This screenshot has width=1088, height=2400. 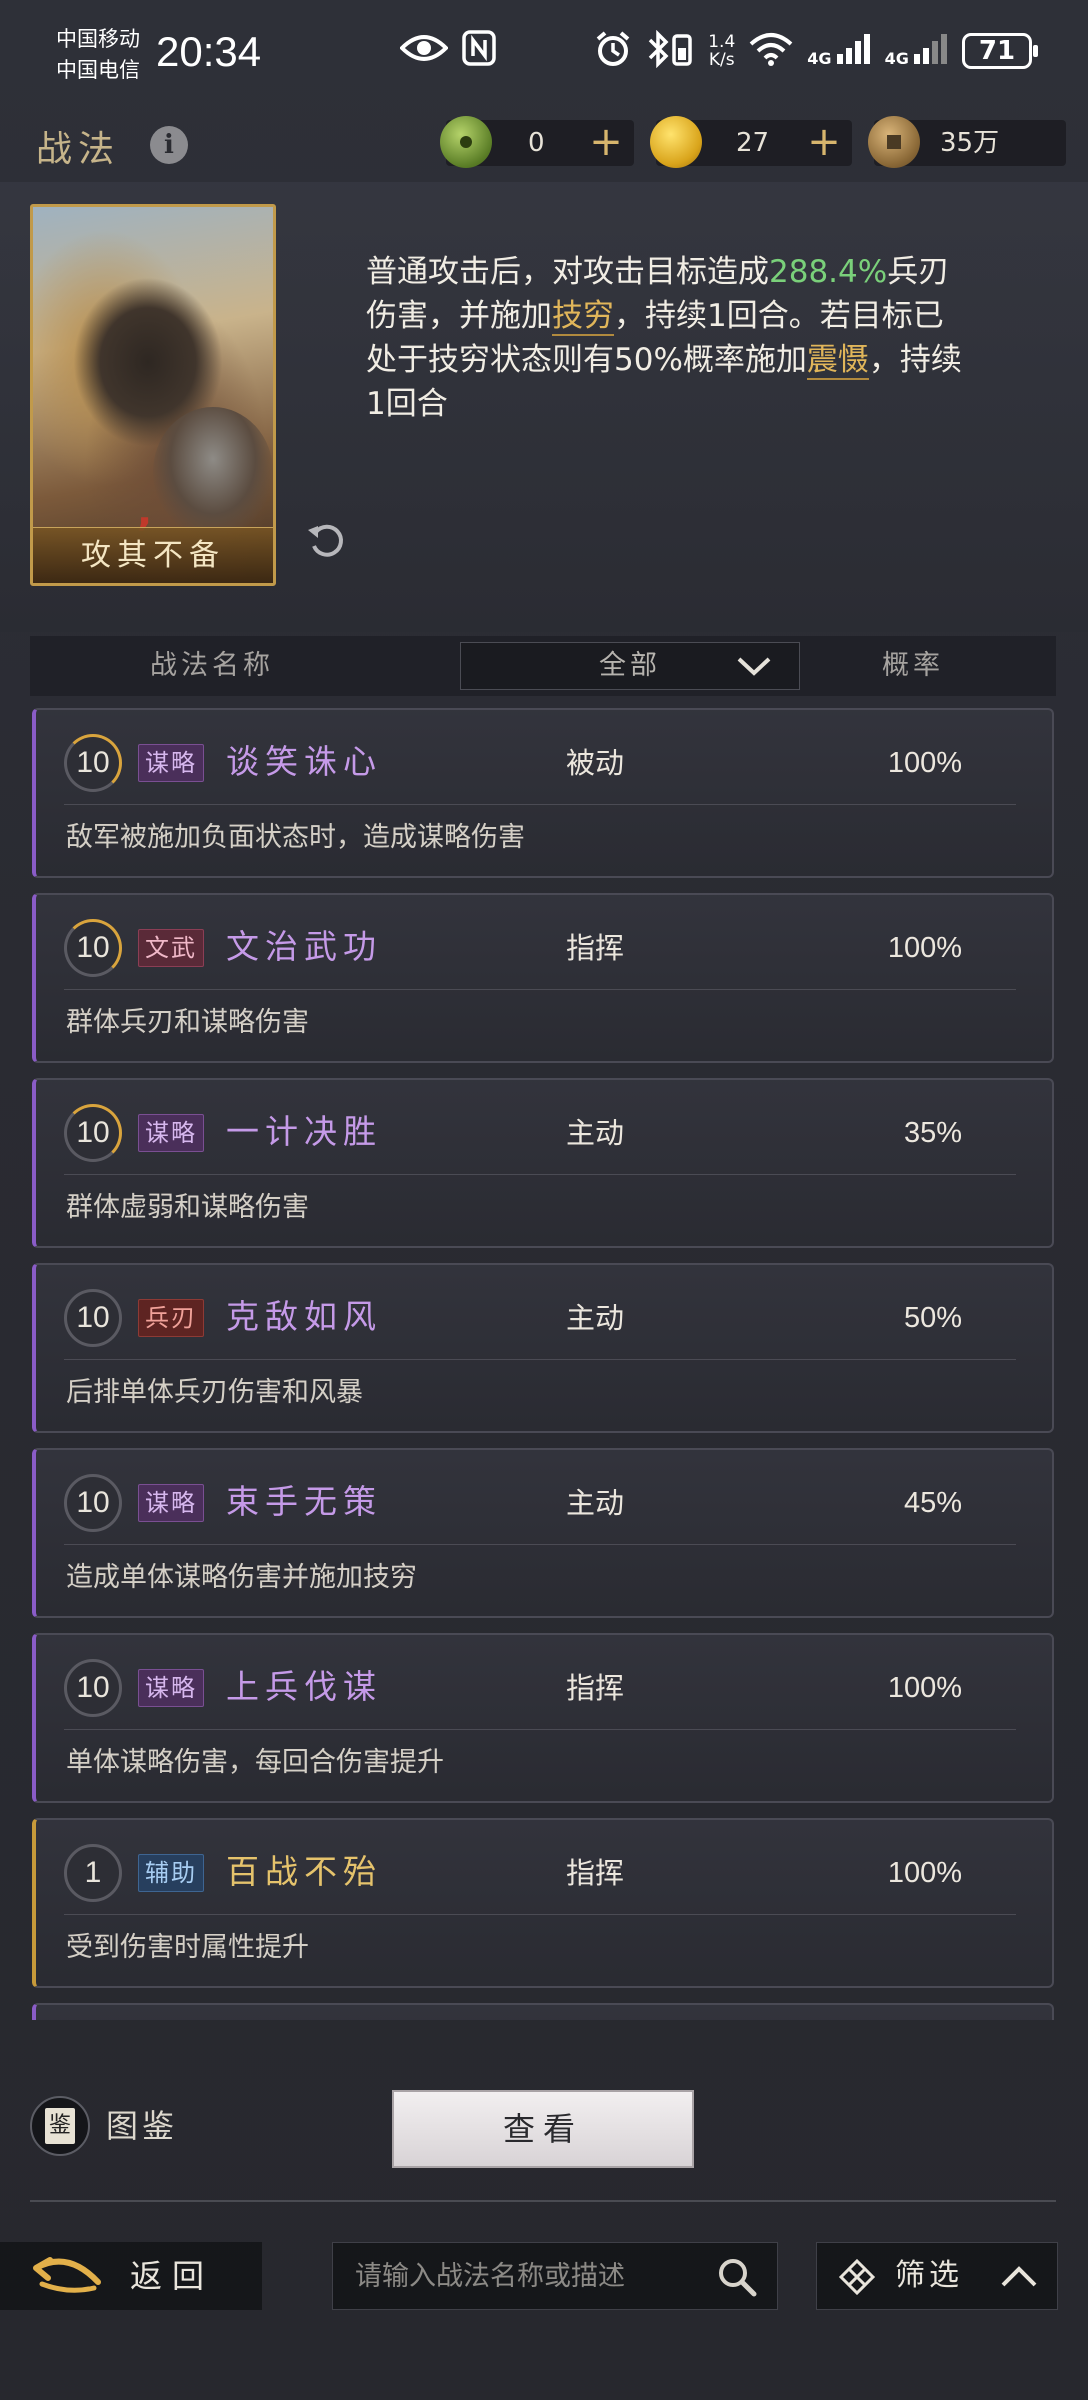 I want to click on damage-rate-highlight: 288.4%, so click(x=828, y=272).